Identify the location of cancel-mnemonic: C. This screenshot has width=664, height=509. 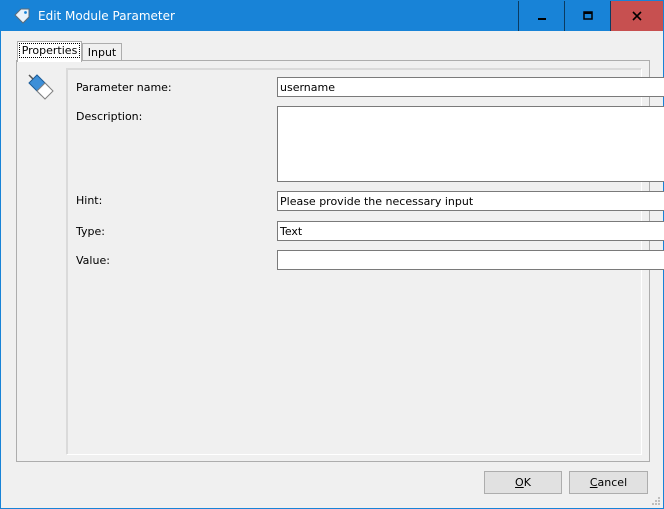
(593, 482).